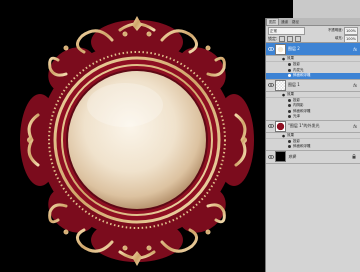 This screenshot has height=272, width=360. Describe the element at coordinates (294, 85) in the screenshot. I see `layer-name: 图层 1` at that location.